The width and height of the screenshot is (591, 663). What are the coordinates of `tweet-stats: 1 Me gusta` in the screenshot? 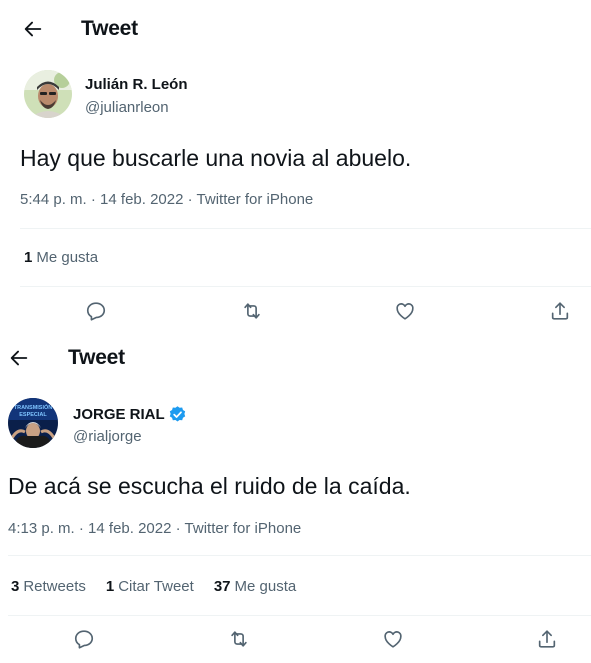 It's located at (71, 257).